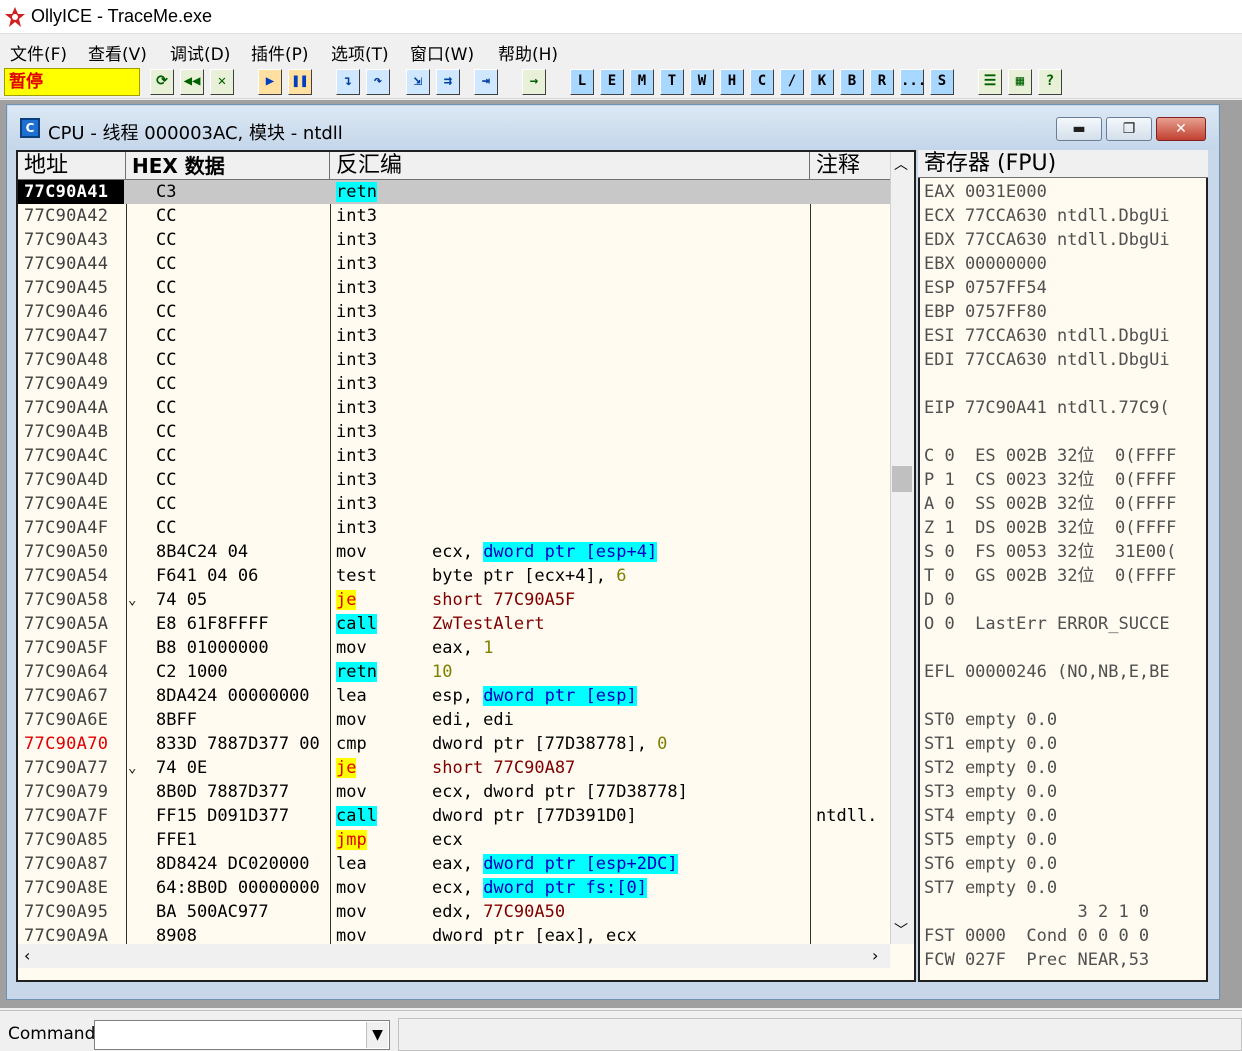 This screenshot has width=1242, height=1051. What do you see at coordinates (455, 912) in the screenshot?
I see `disasm-row: 77C90A95 BA 500AC977 mov edx, 77C90A50` at bounding box center [455, 912].